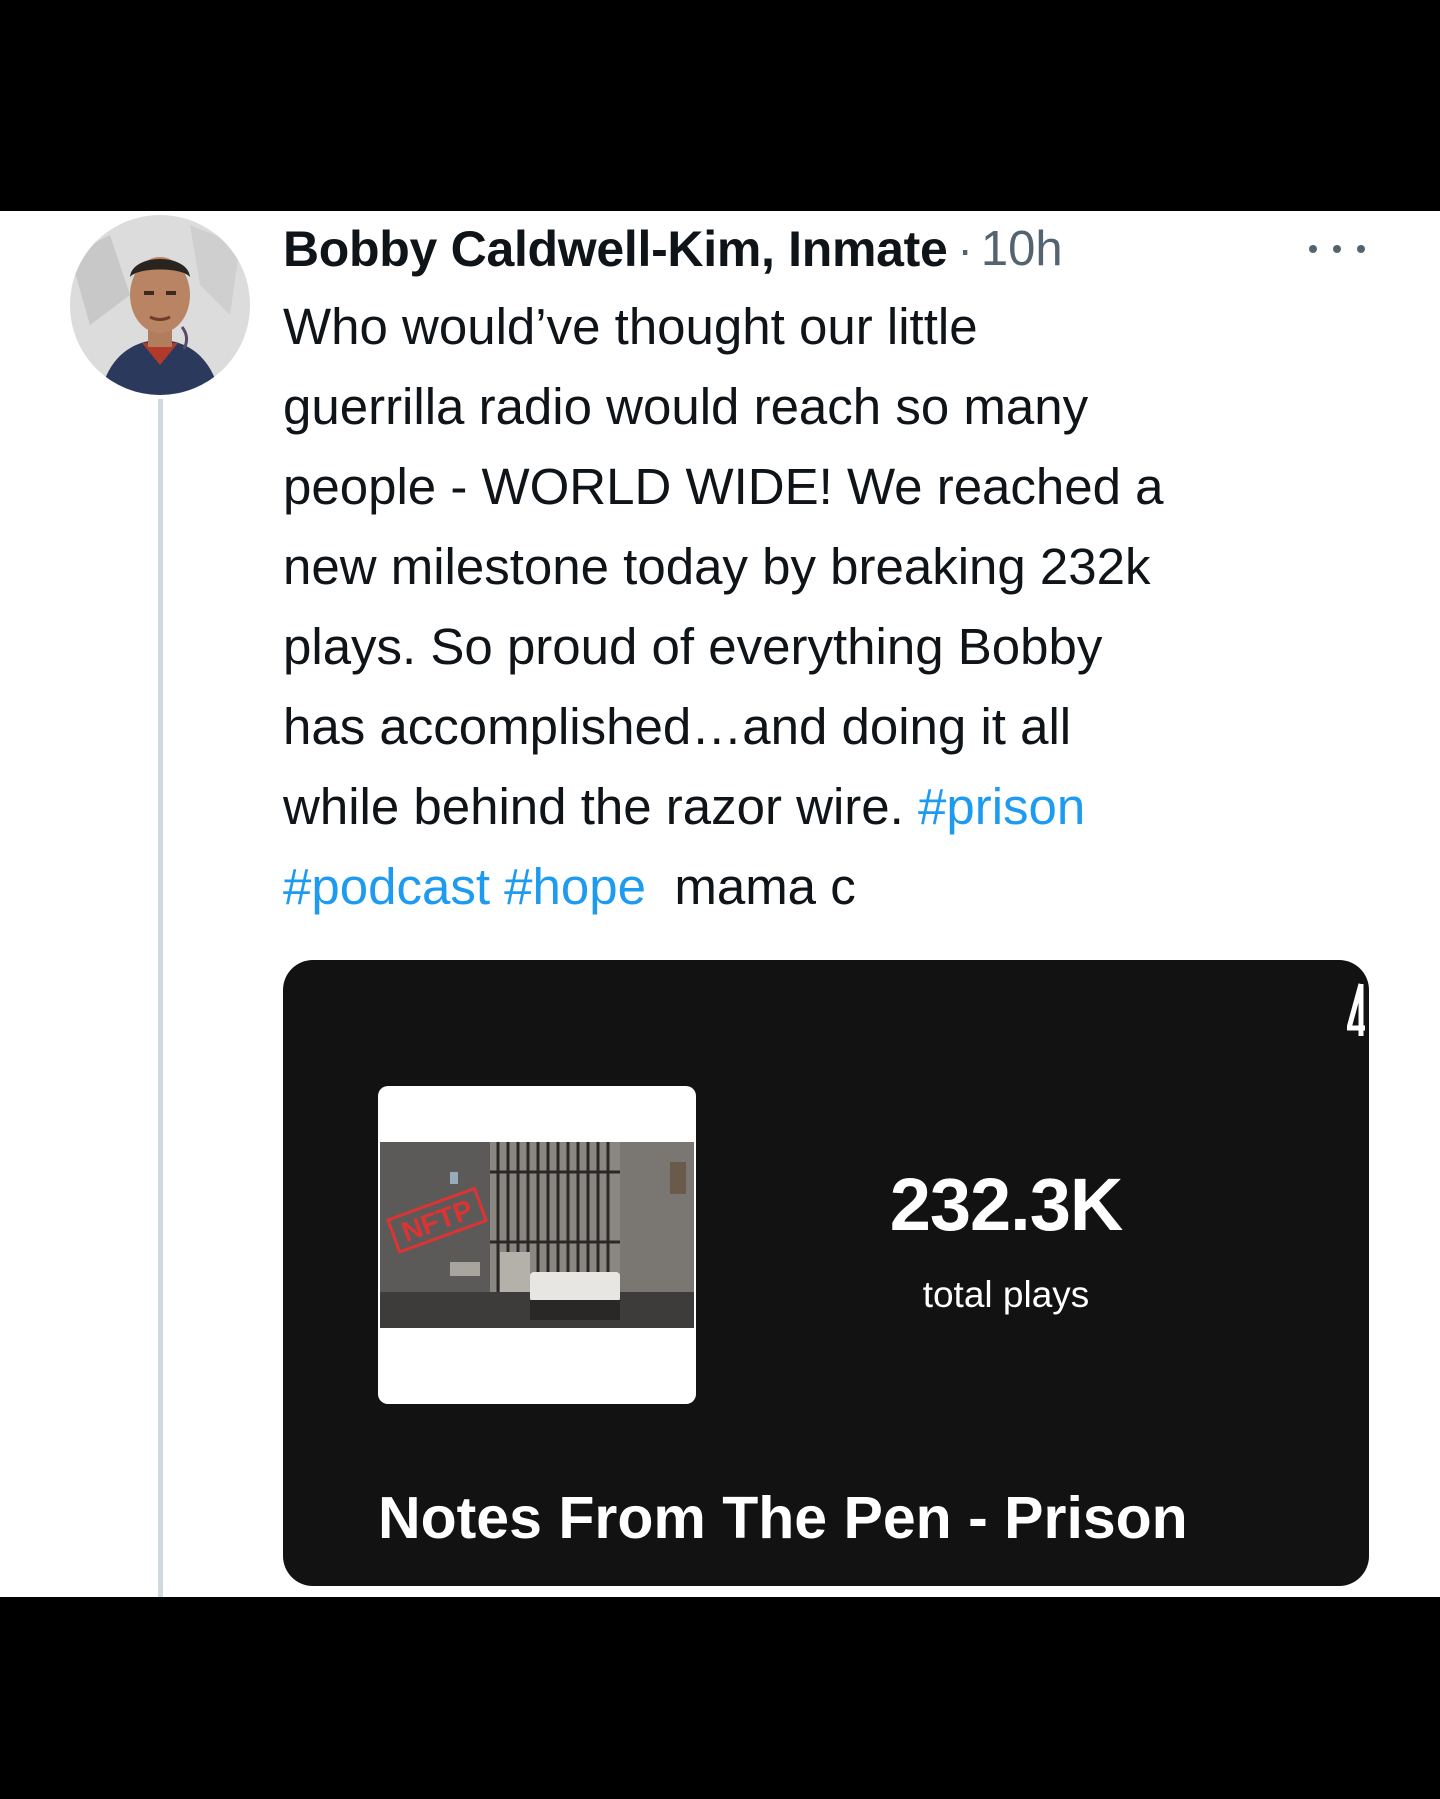  I want to click on thread-line, so click(160, 998).